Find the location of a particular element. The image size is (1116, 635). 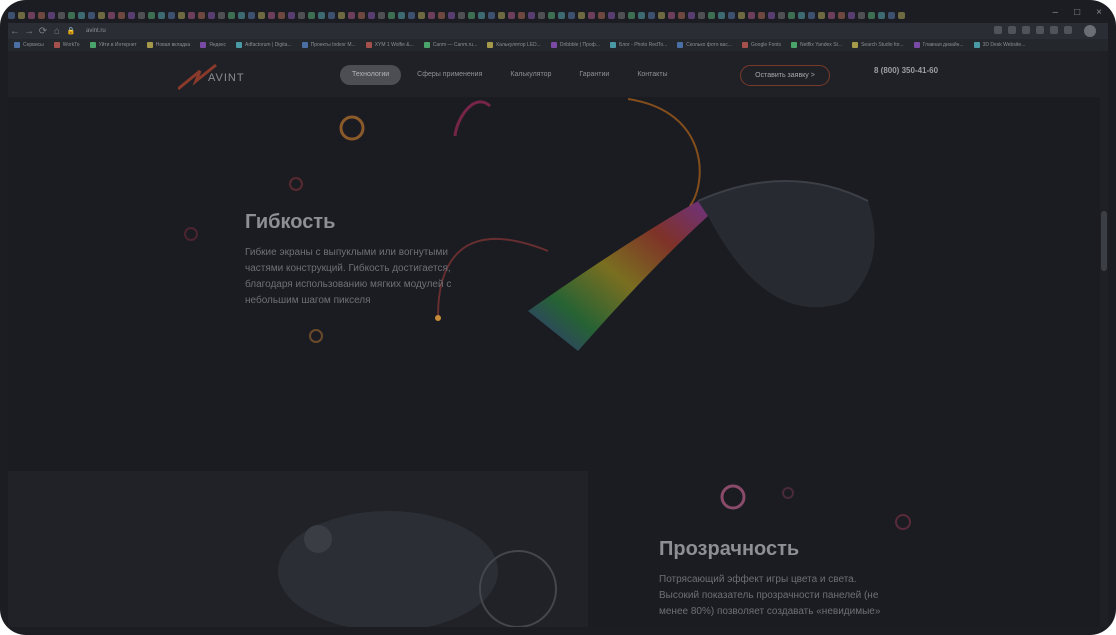

logo: AVINT is located at coordinates (213, 76).